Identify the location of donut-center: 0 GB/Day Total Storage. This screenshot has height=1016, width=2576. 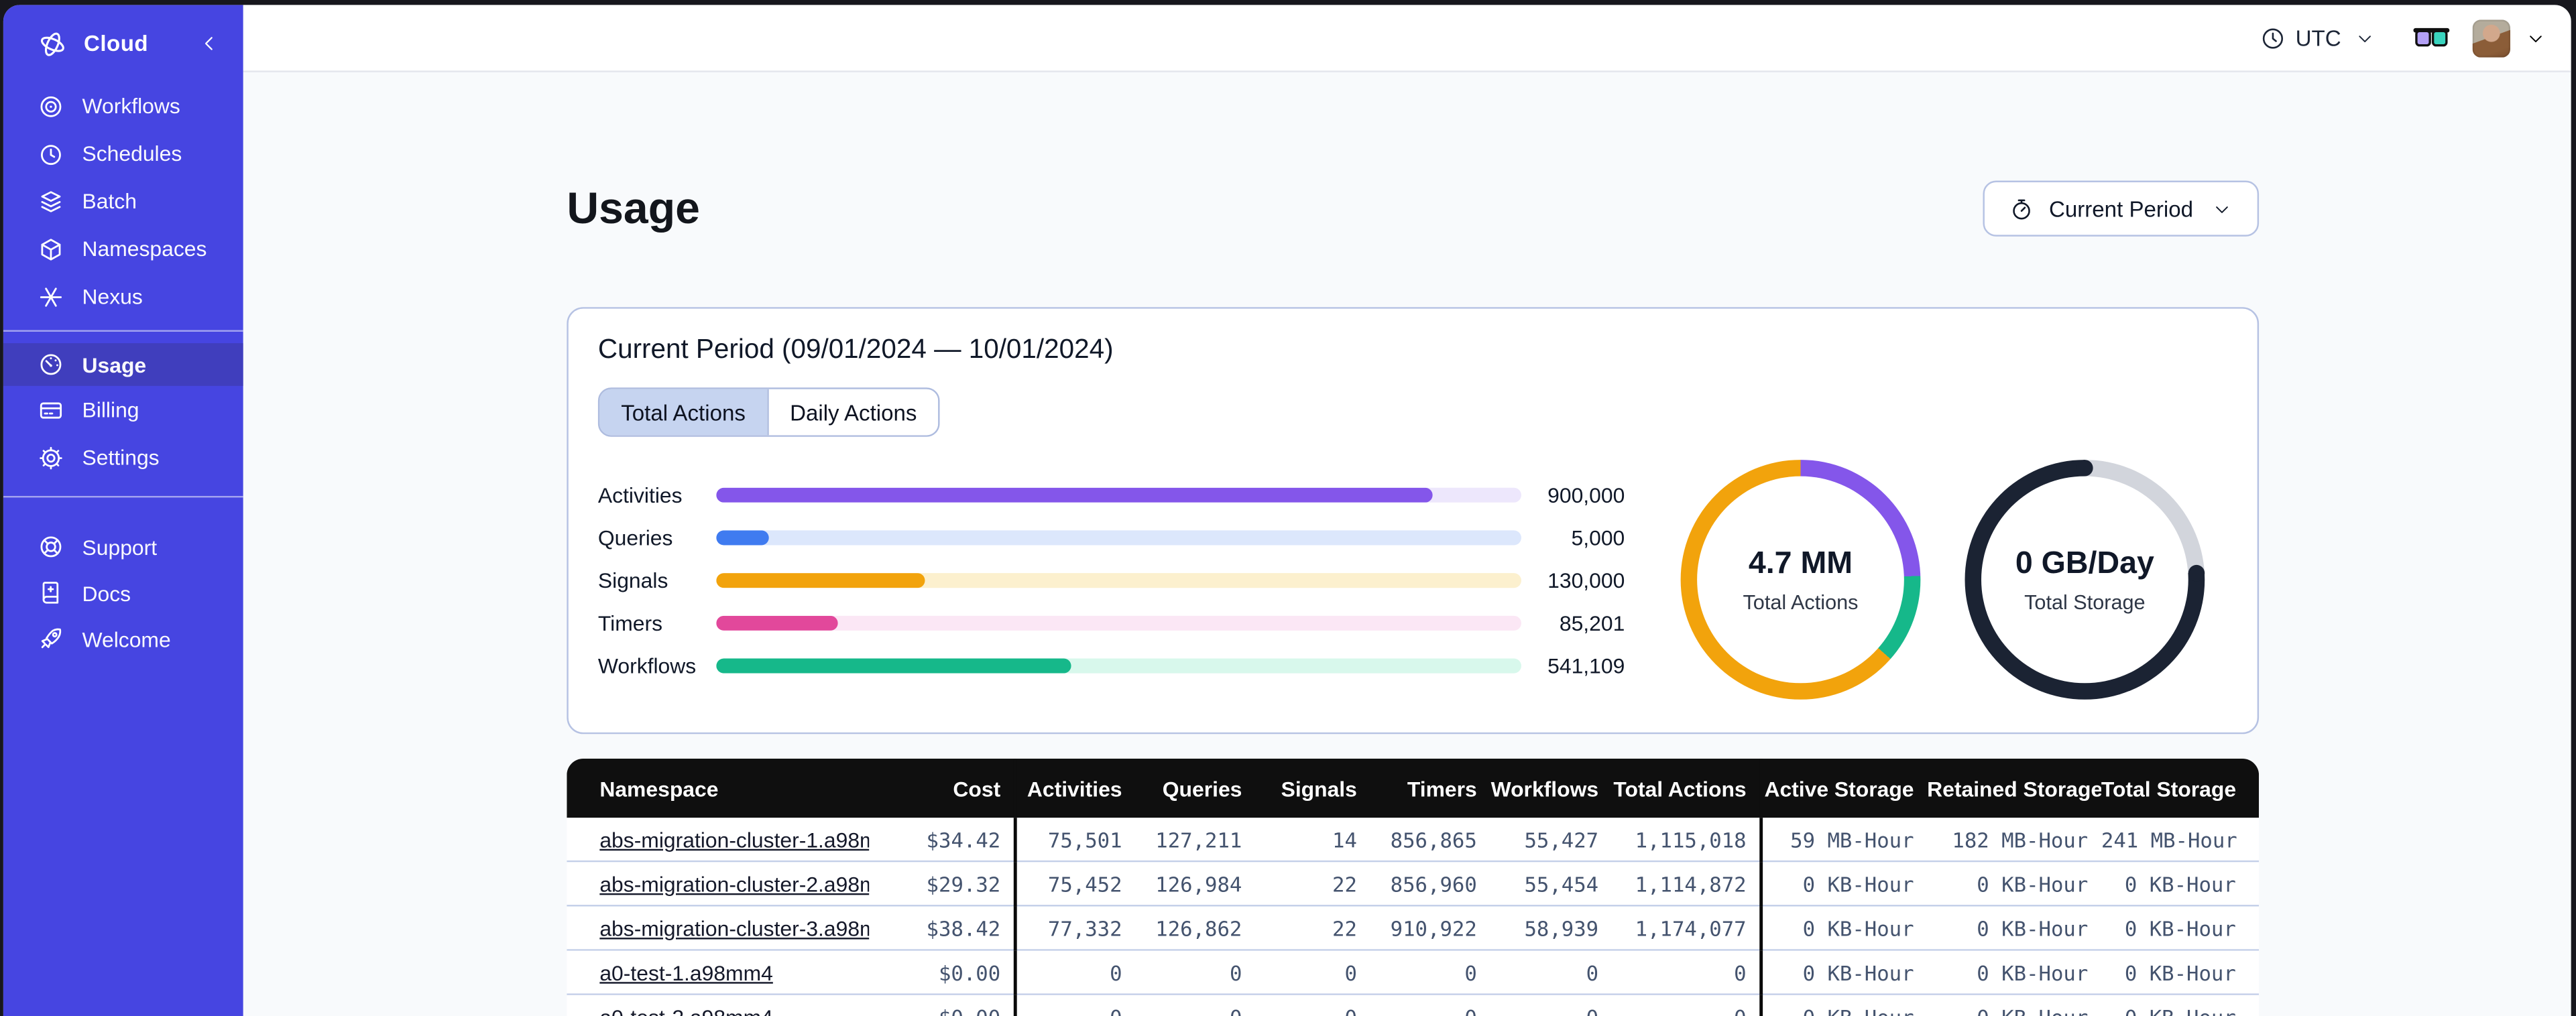
(2084, 580).